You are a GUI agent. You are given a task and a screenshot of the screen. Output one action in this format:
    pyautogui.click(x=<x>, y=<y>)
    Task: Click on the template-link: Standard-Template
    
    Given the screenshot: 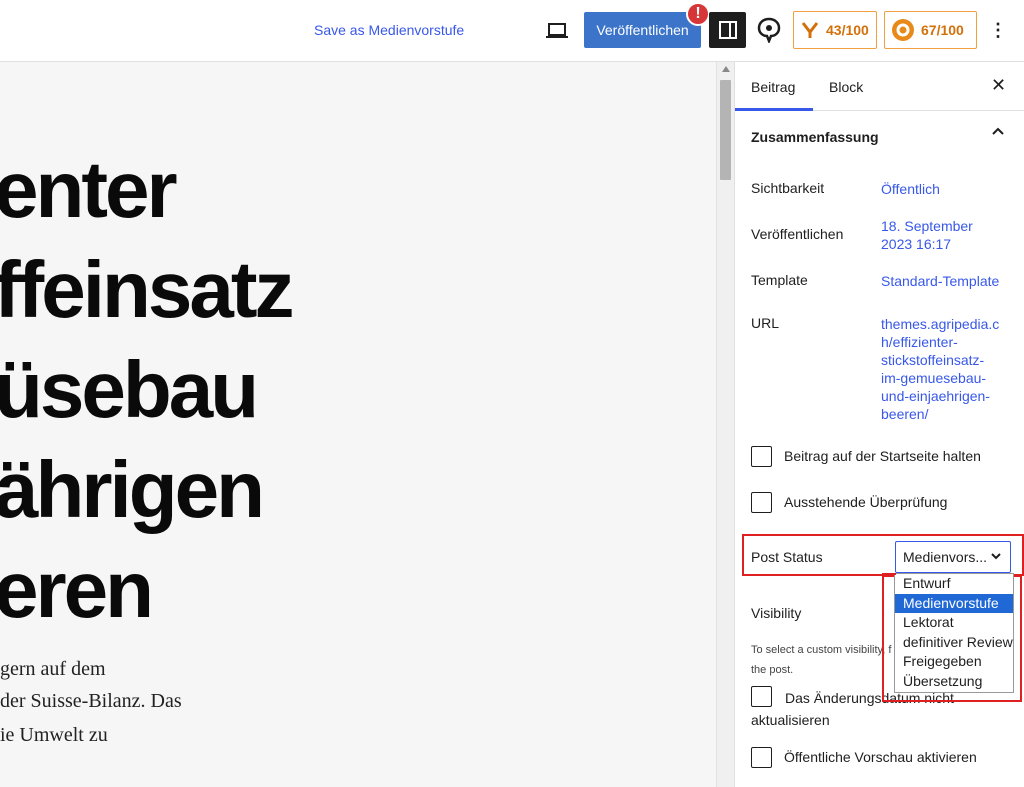 What is the action you would take?
    pyautogui.click(x=940, y=281)
    